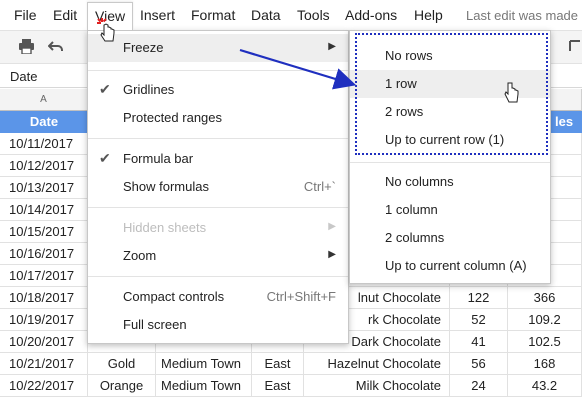 This screenshot has height=397, width=582. I want to click on menu-item-freeze-label: Freeze, so click(143, 47).